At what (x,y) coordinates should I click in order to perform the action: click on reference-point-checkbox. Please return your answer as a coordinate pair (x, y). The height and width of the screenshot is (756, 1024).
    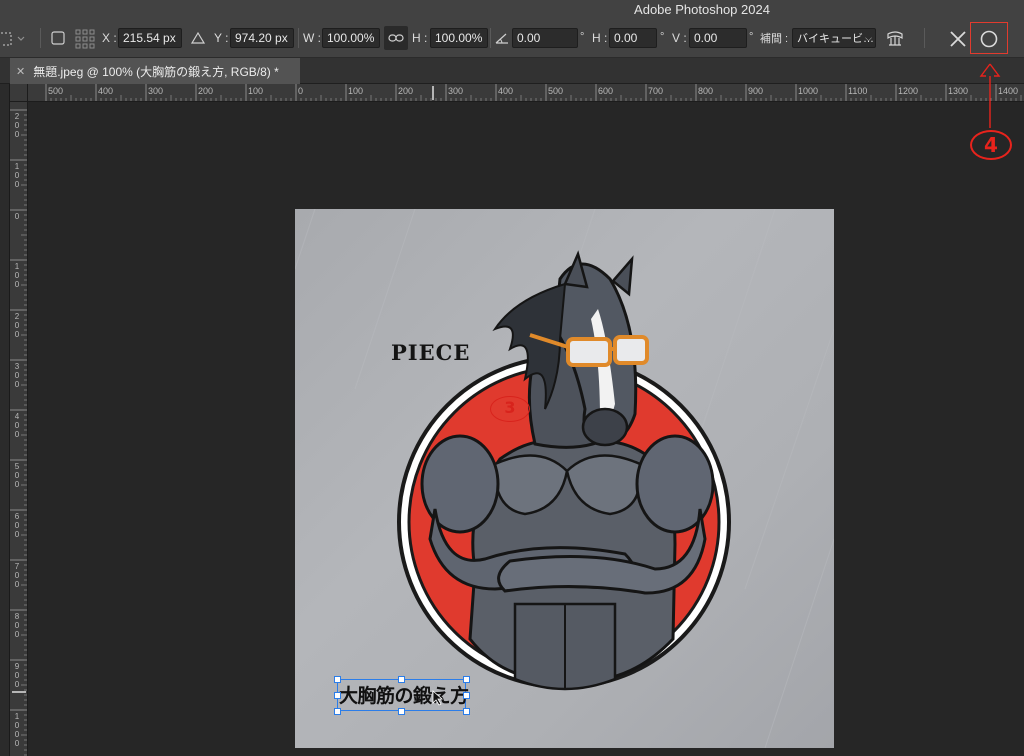
    Looking at the image, I should click on (58, 38).